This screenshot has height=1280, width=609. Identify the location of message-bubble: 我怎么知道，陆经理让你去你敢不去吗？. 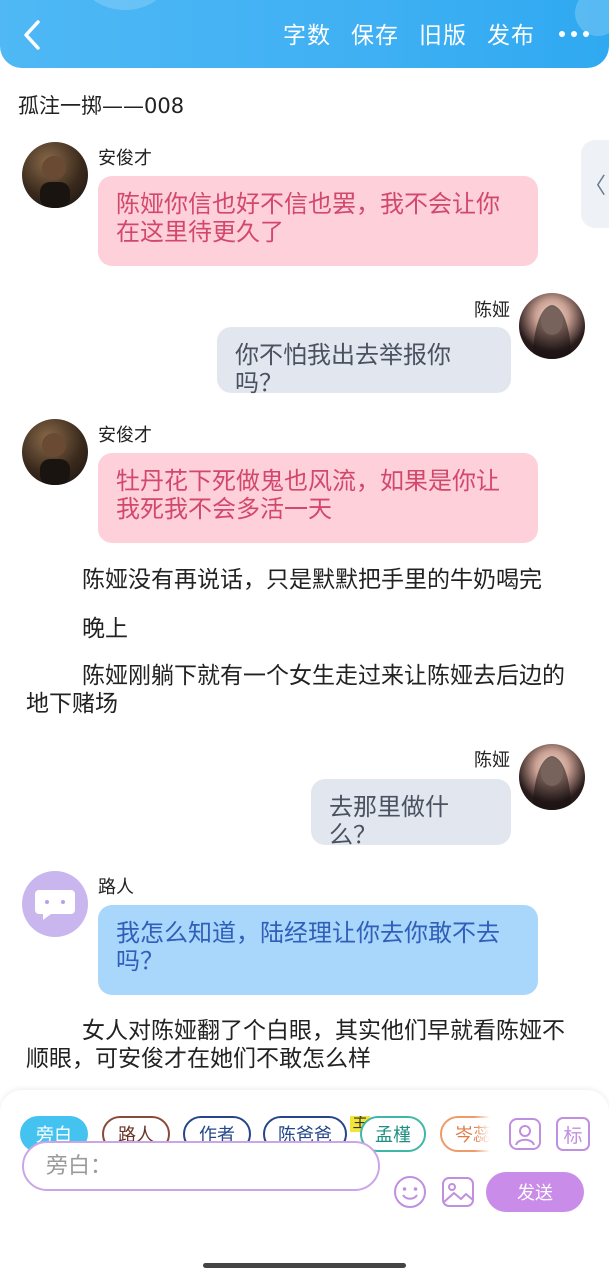
(318, 950).